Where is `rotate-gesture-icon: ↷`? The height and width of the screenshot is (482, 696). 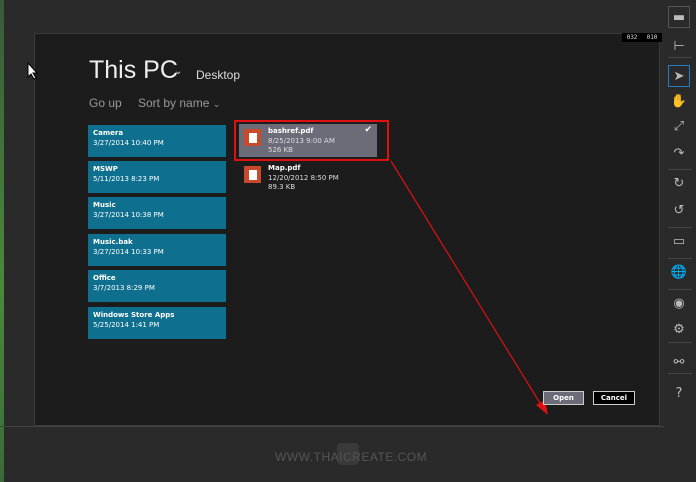
rotate-gesture-icon: ↷ is located at coordinates (679, 153).